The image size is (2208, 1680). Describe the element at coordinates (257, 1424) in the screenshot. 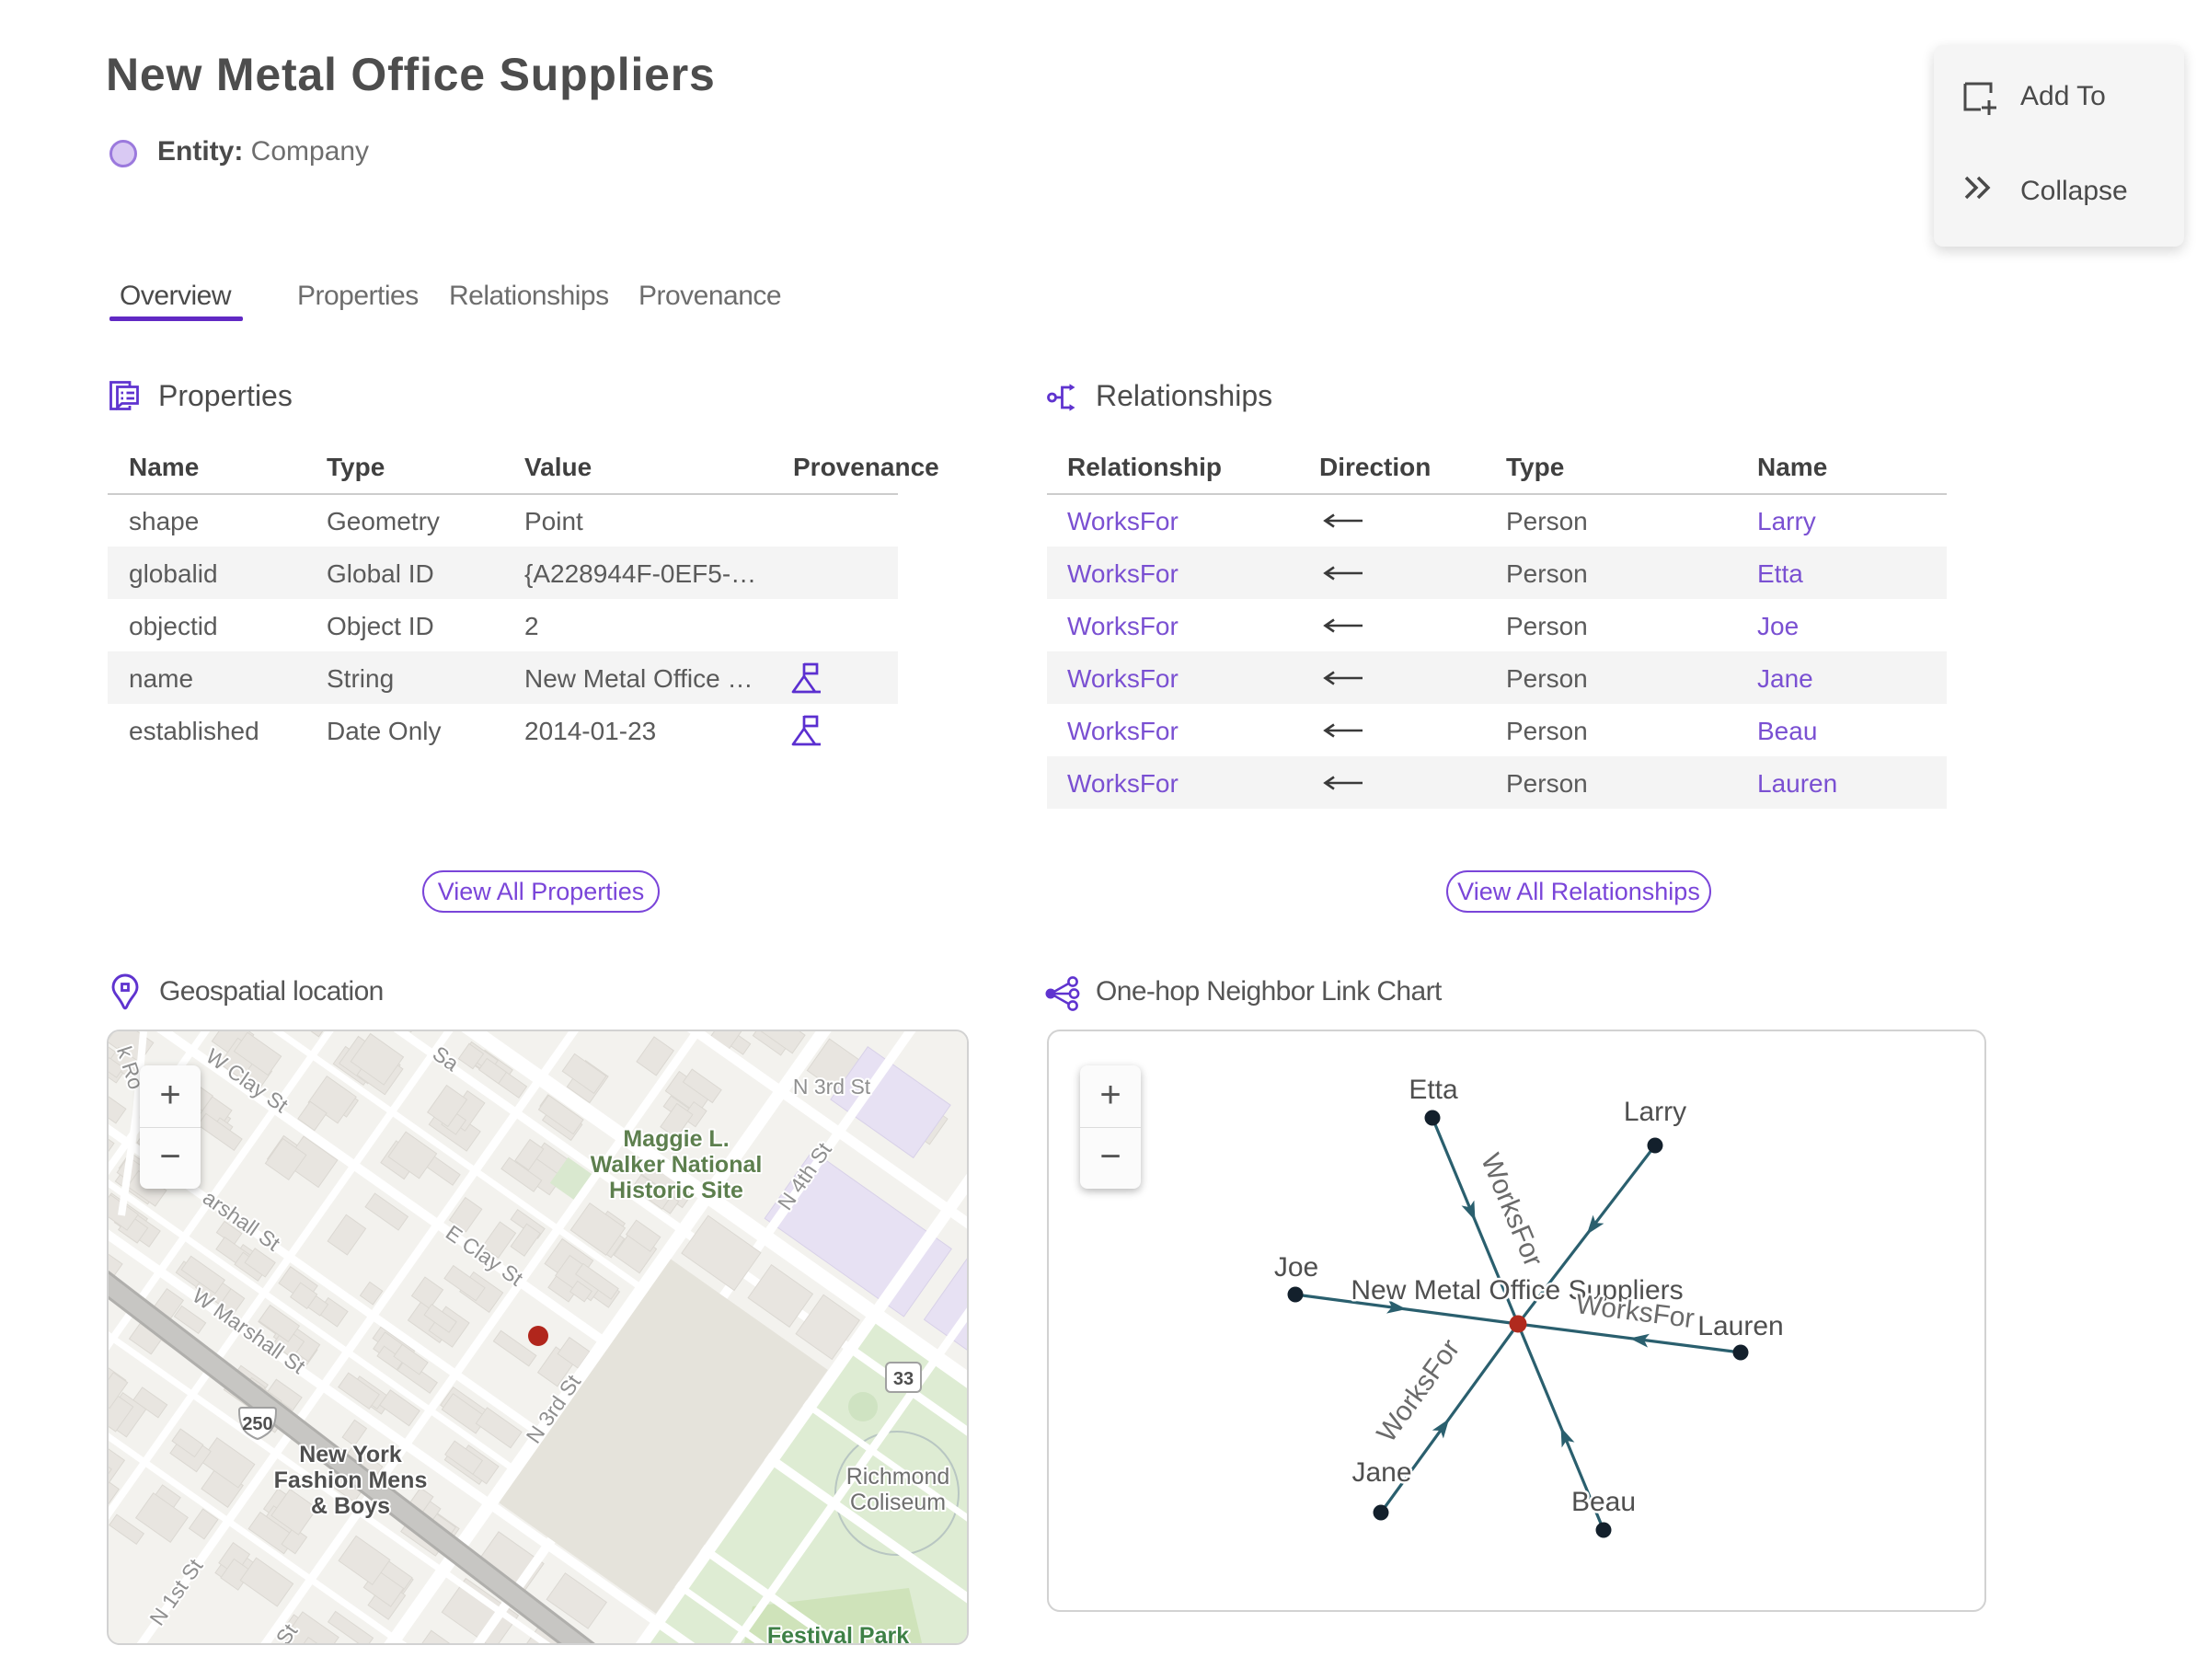

I see `svg-text: 250` at that location.